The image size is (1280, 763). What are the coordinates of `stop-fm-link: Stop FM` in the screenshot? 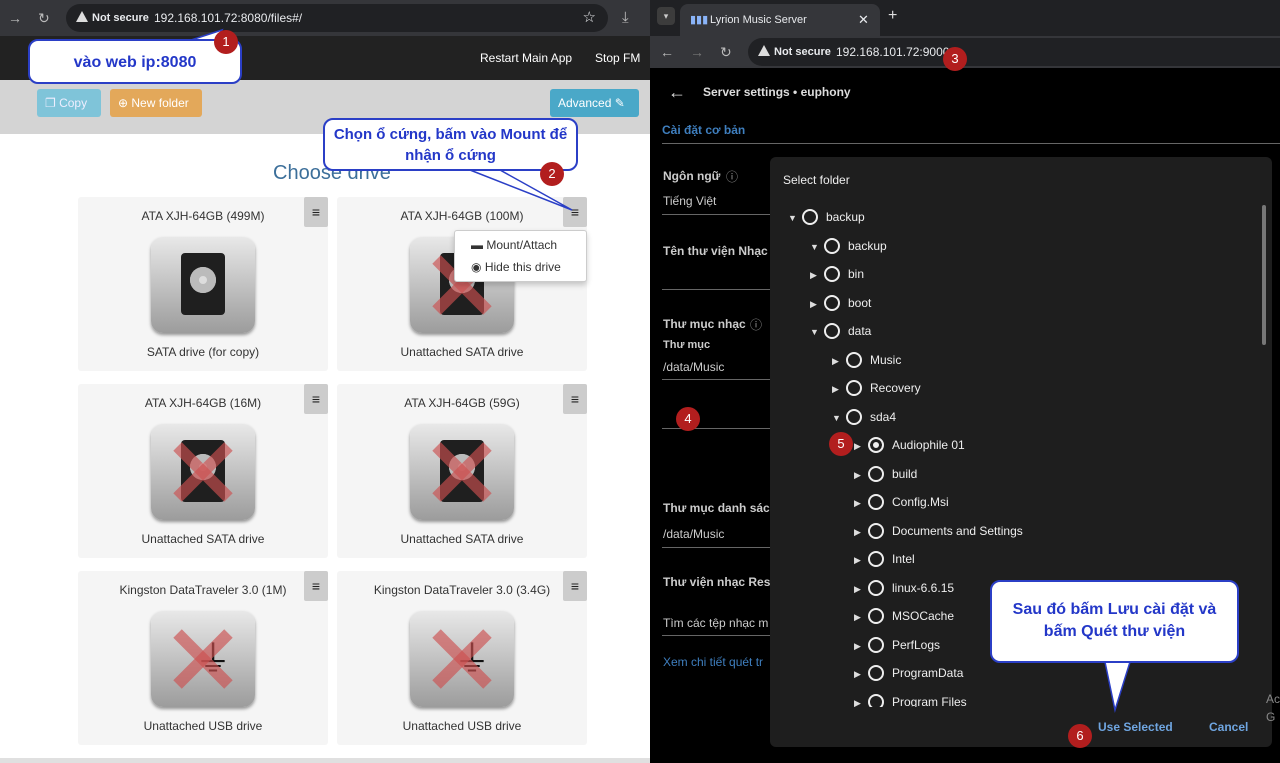 It's located at (617, 58).